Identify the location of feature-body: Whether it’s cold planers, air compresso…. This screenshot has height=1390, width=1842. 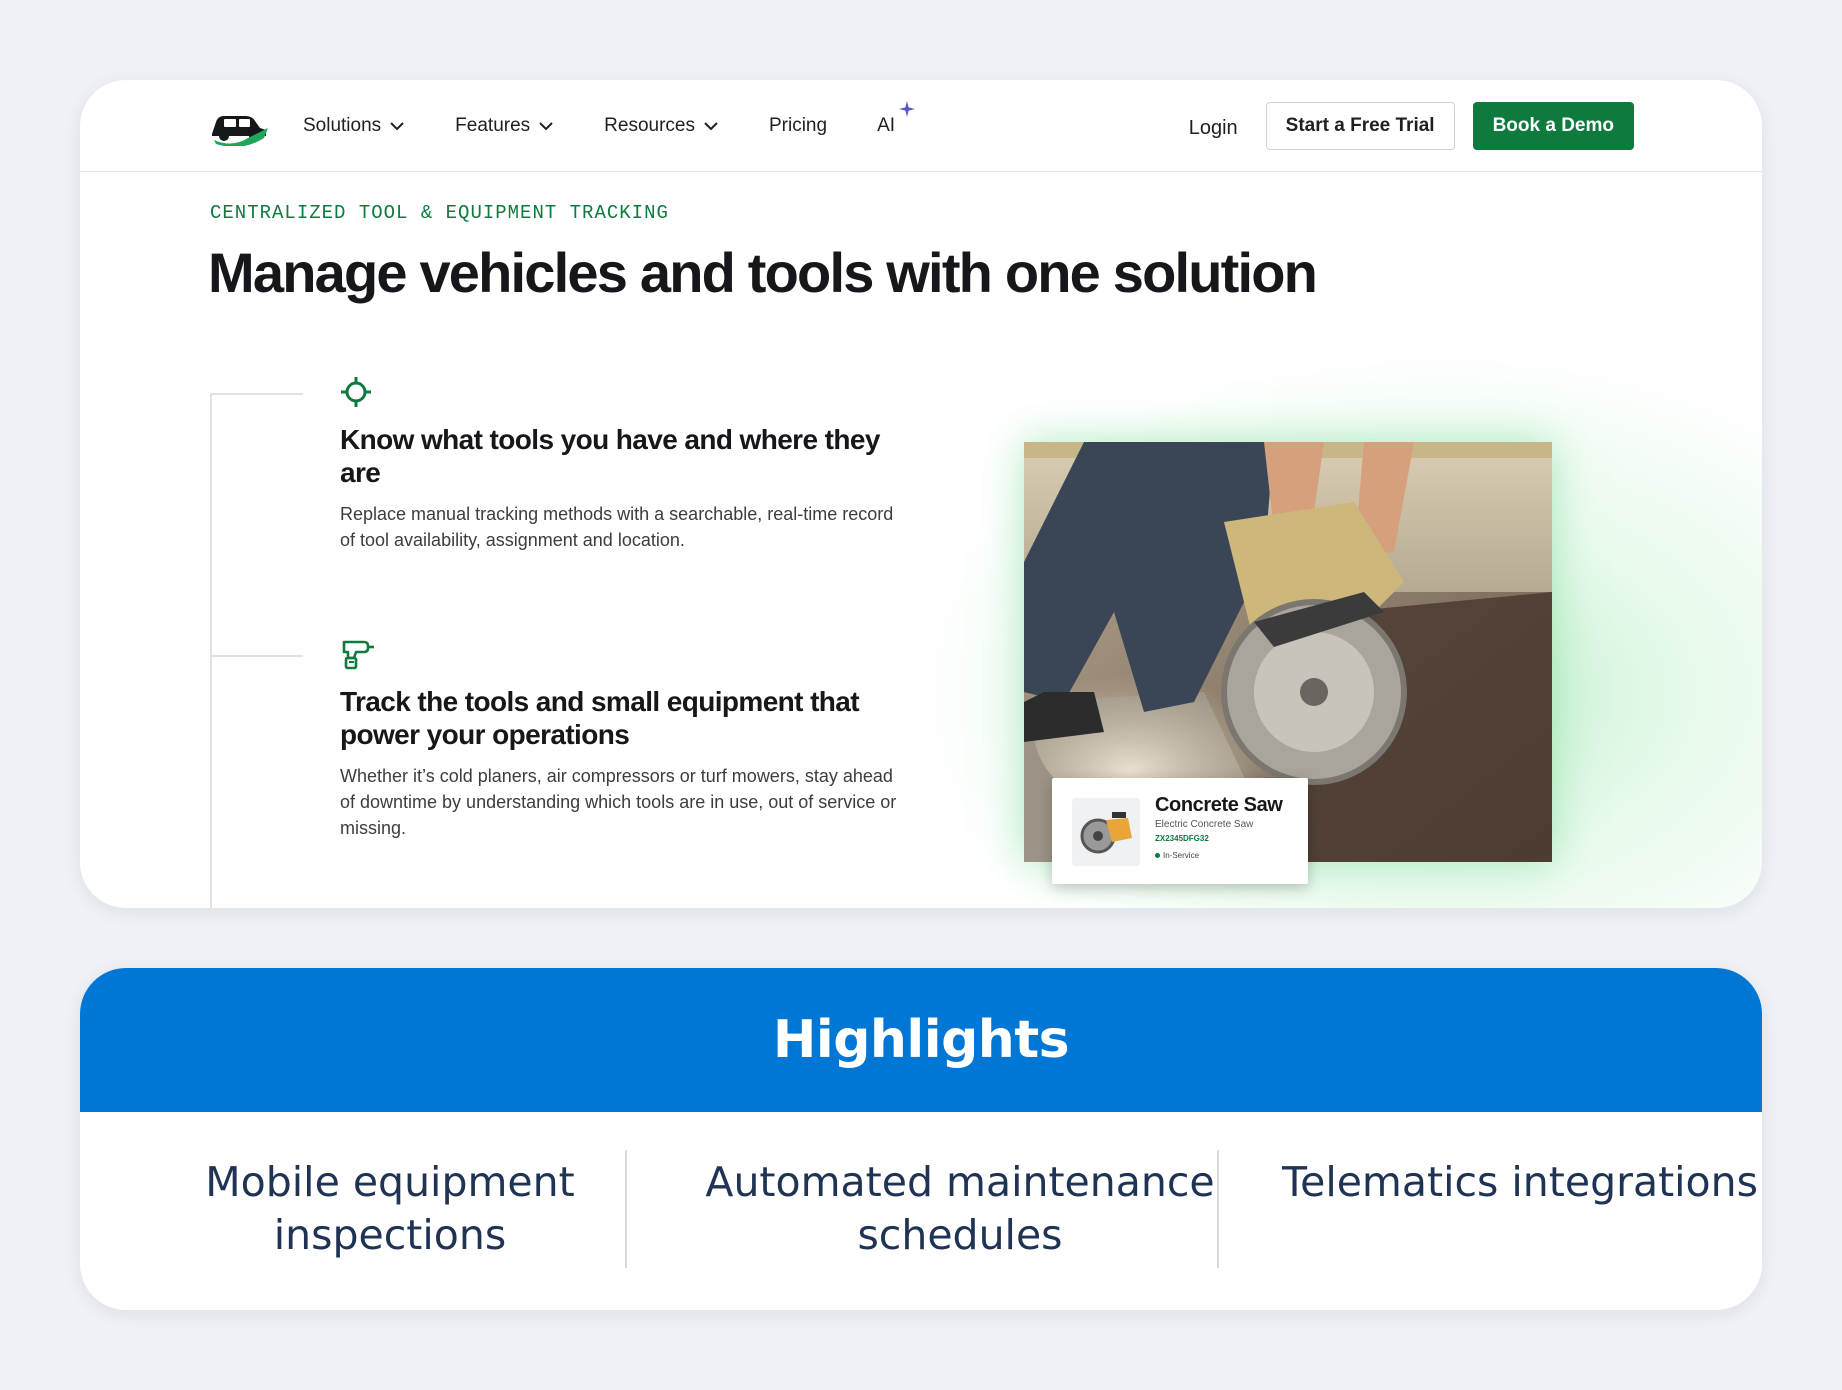
(618, 802).